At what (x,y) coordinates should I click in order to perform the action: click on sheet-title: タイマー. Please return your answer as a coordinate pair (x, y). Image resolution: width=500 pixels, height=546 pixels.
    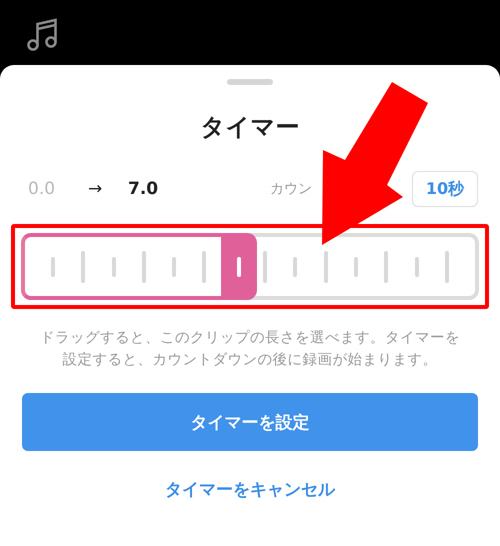
    Looking at the image, I should click on (250, 127).